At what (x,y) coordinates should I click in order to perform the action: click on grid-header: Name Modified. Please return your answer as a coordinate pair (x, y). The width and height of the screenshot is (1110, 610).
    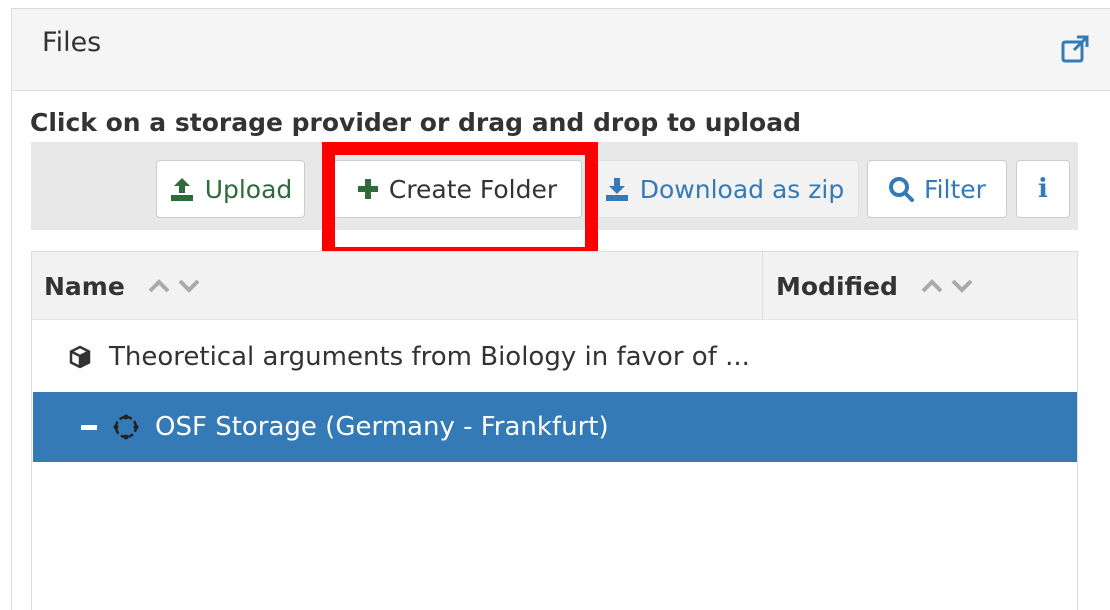
    Looking at the image, I should click on (554, 286).